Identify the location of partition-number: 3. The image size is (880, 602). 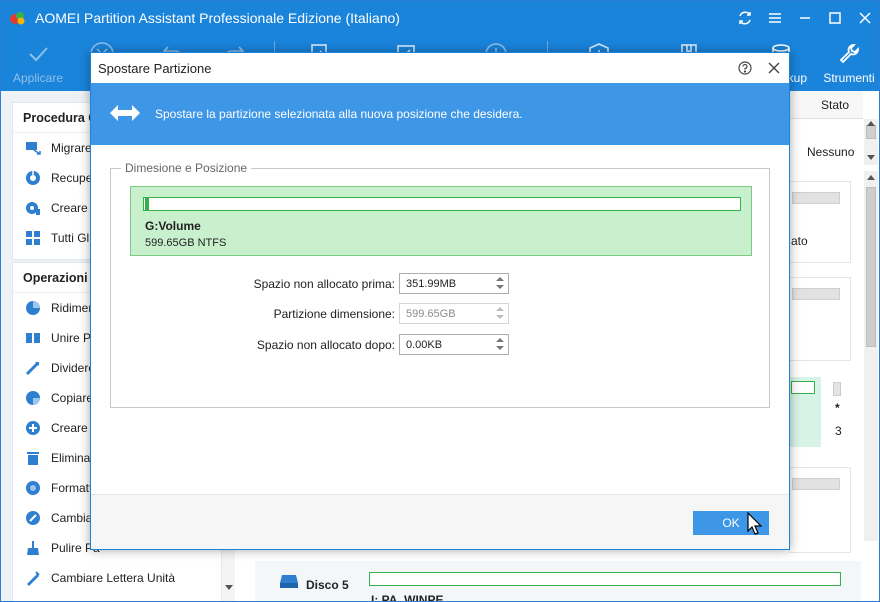
(838, 431).